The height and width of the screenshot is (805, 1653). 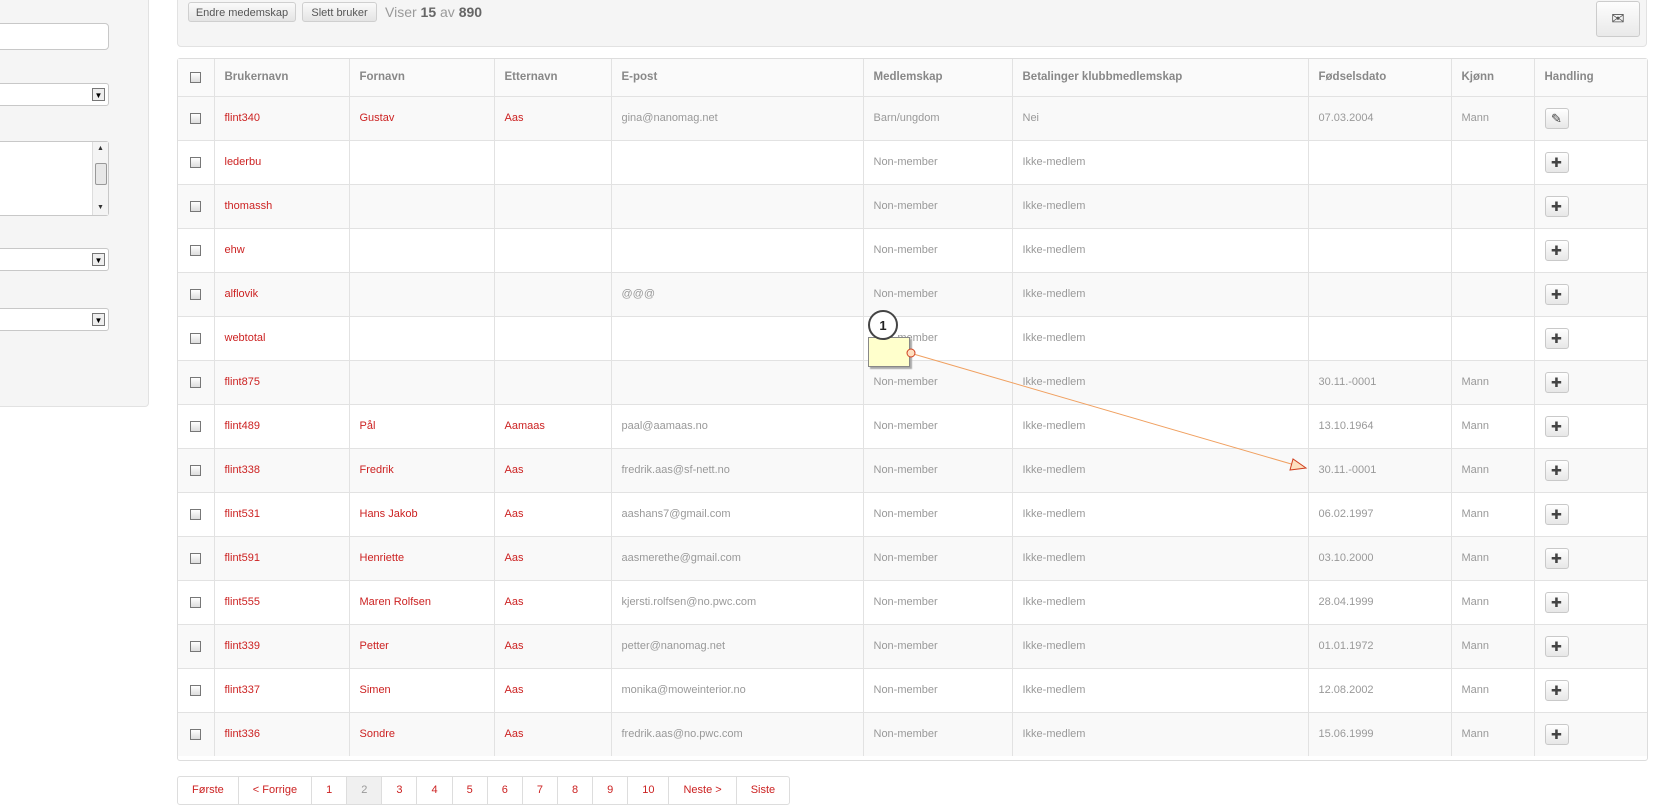 I want to click on annotation-anchor-dot, so click(x=911, y=353).